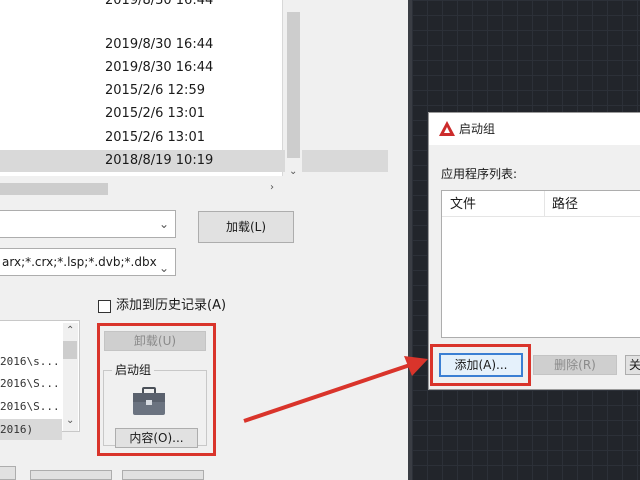  Describe the element at coordinates (194, 161) in the screenshot. I see `file-date-item-selected: 2018/8/19 10:19` at that location.